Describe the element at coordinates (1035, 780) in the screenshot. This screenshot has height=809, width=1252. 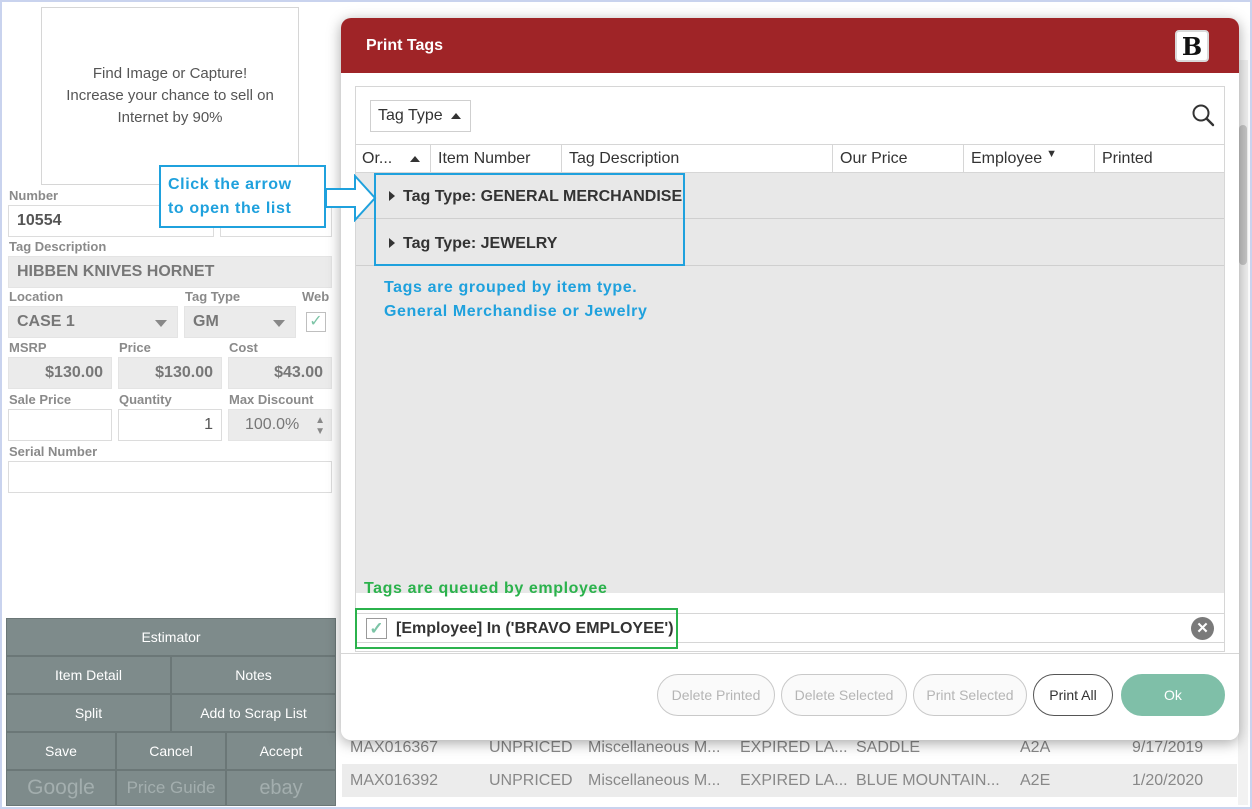
I see `row-location: A2E` at that location.